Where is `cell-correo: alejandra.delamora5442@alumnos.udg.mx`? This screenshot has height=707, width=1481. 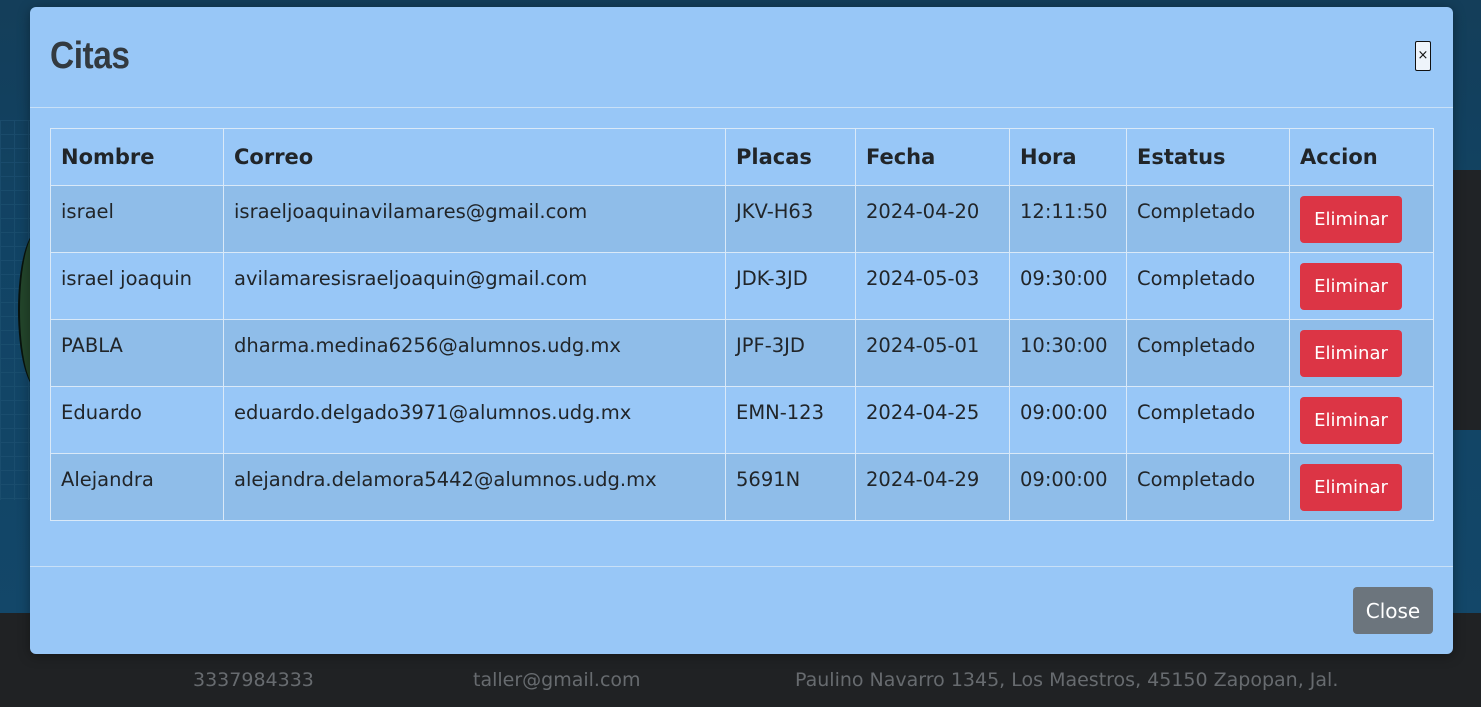 cell-correo: alejandra.delamora5442@alumnos.udg.mx is located at coordinates (474, 487).